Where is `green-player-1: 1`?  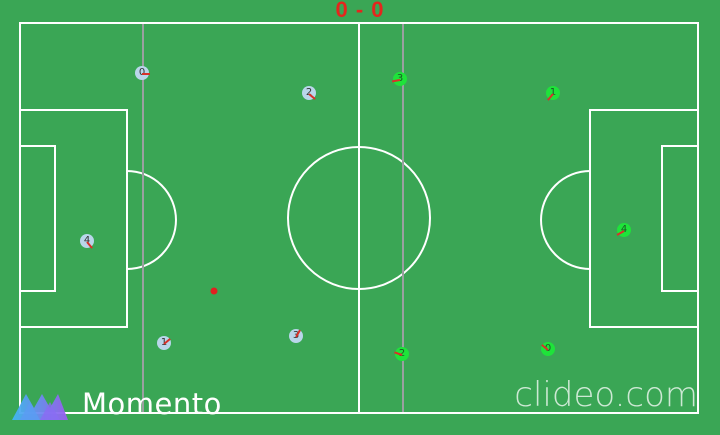 green-player-1: 1 is located at coordinates (553, 93).